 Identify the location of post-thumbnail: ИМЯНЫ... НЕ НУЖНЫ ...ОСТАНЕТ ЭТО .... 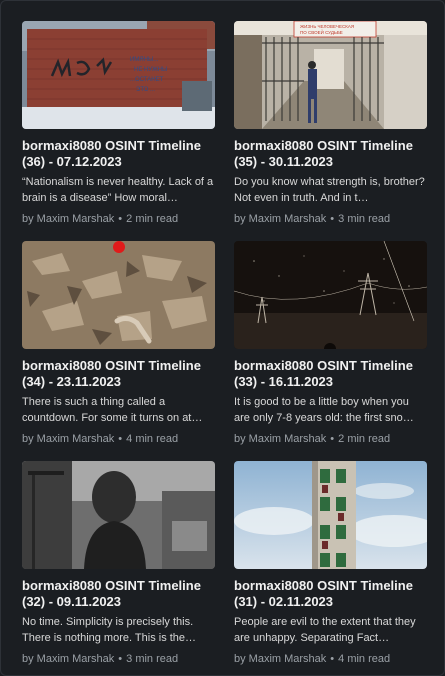
(118, 75).